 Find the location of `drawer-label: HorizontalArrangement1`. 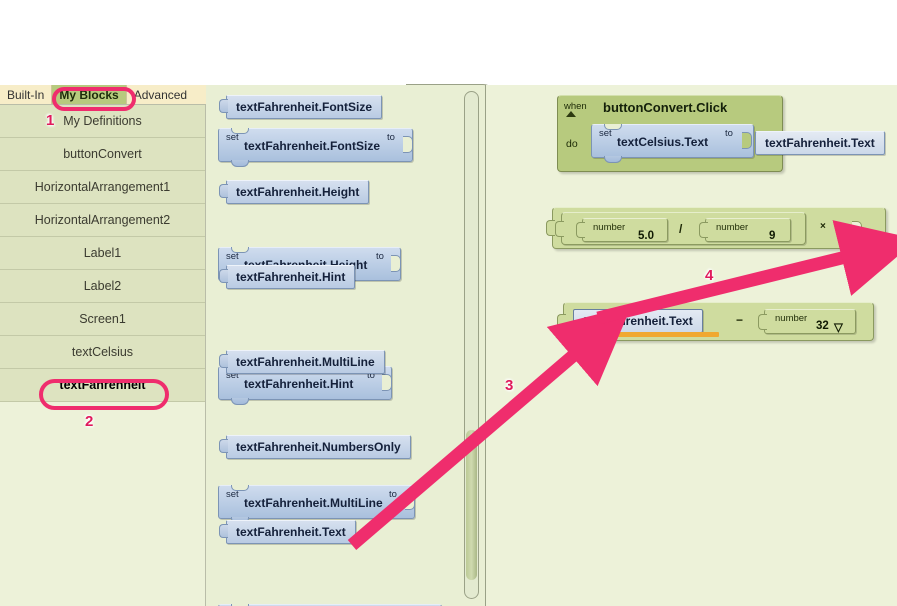

drawer-label: HorizontalArrangement1 is located at coordinates (102, 187).